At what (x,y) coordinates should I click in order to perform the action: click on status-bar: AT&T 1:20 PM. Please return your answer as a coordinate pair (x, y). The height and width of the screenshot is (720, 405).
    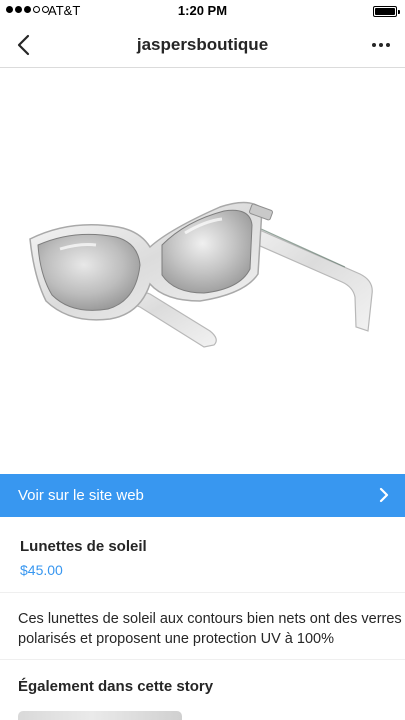
    Looking at the image, I should click on (202, 11).